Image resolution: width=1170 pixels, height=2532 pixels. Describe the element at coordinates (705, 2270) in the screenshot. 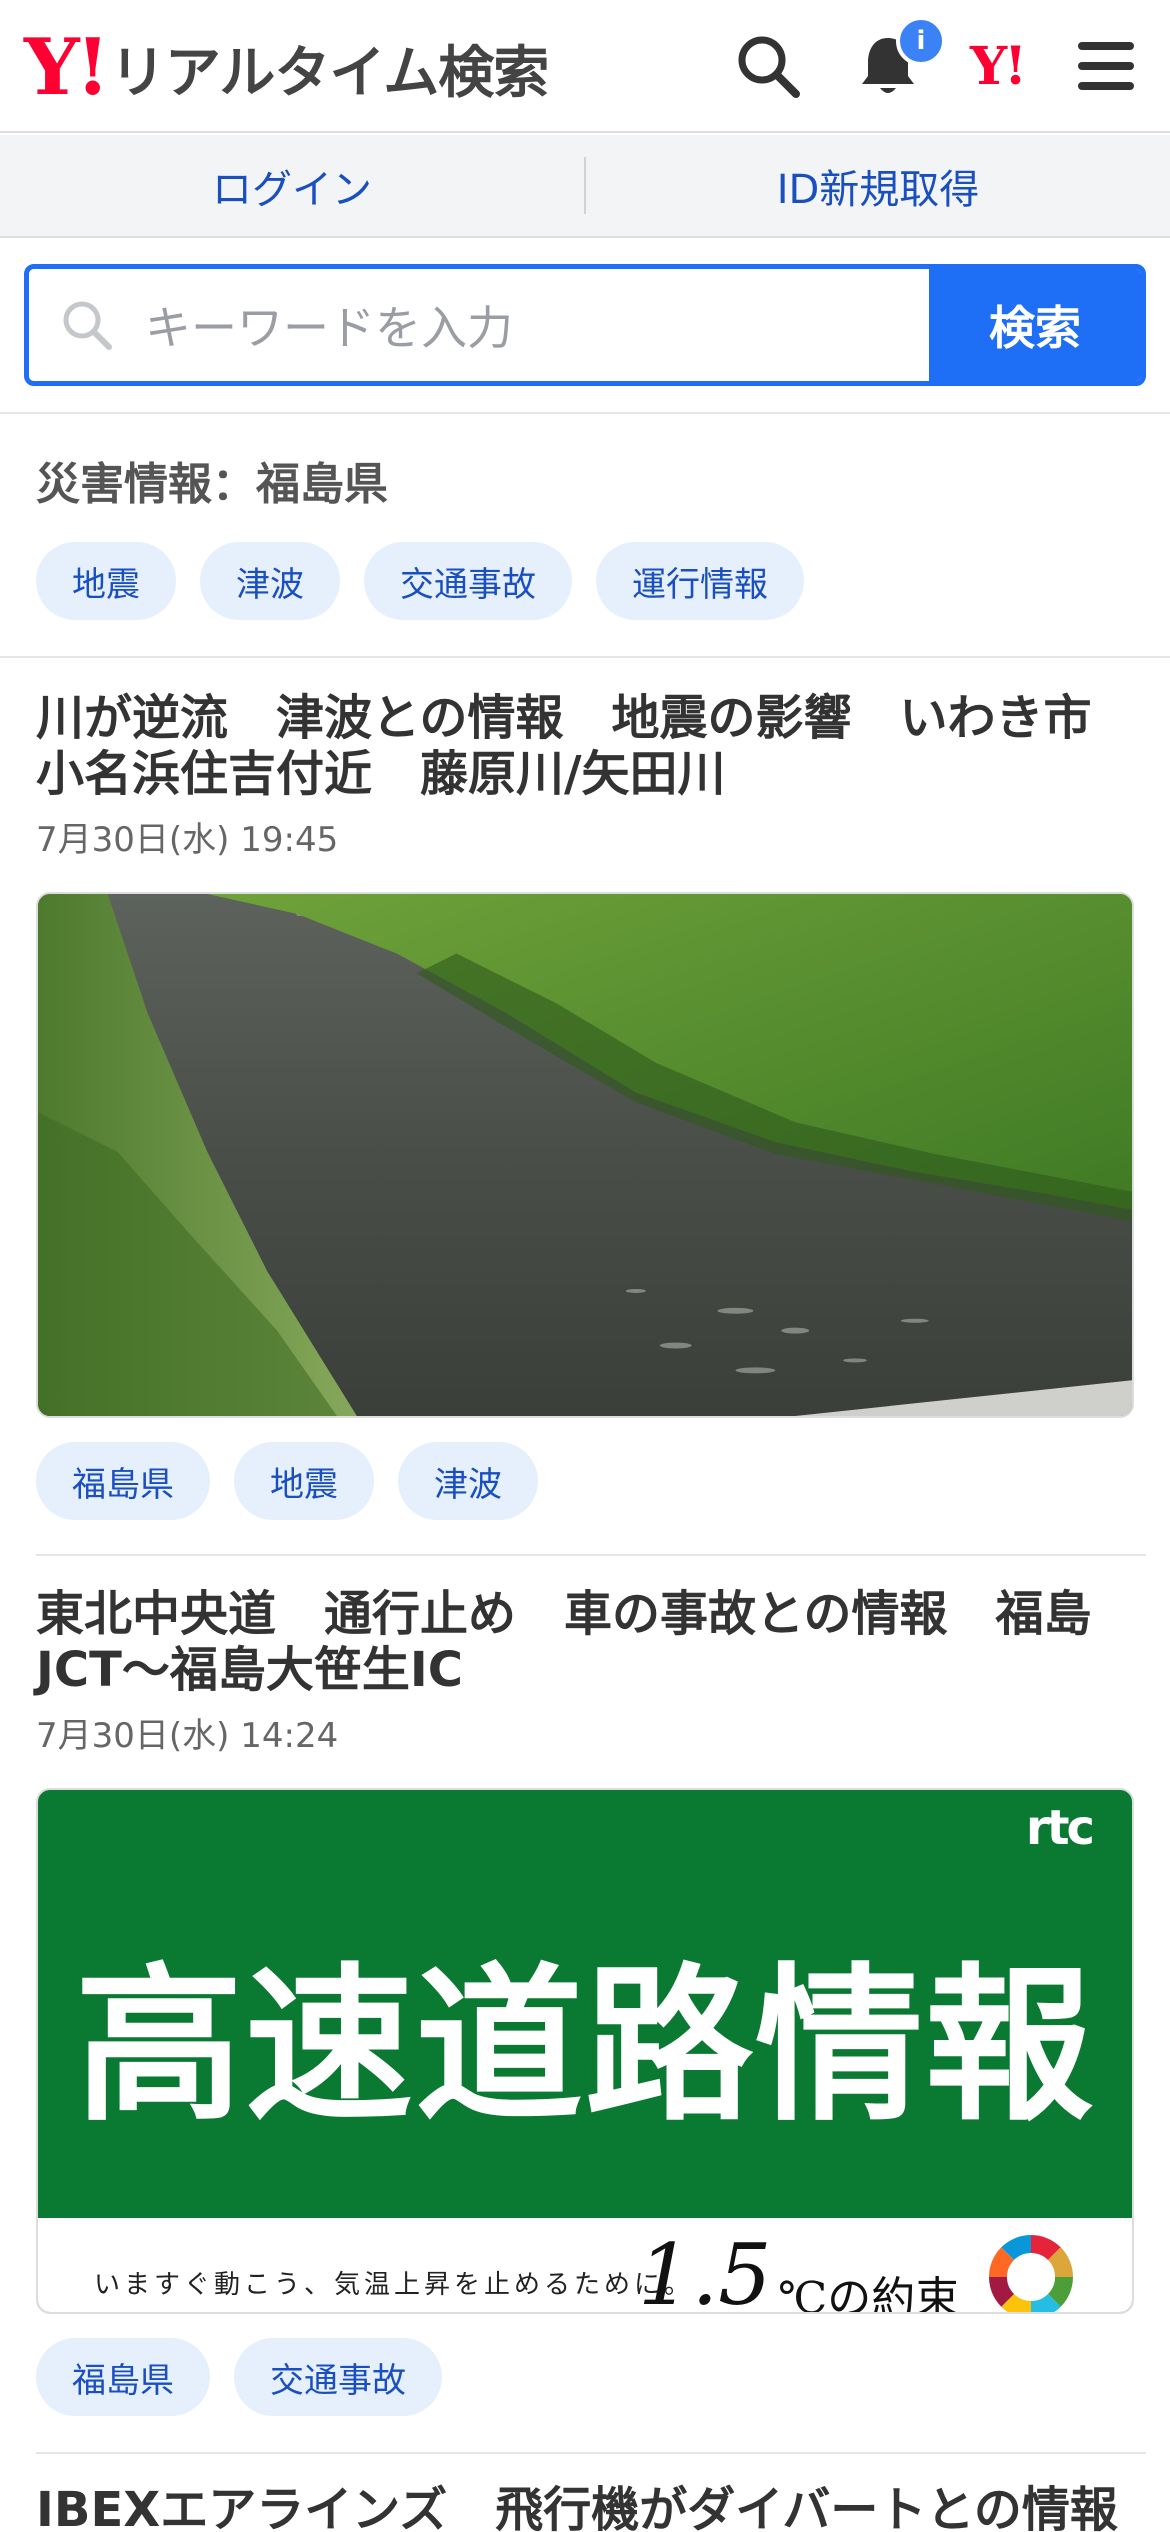

I see `banner-number: 1.5` at that location.